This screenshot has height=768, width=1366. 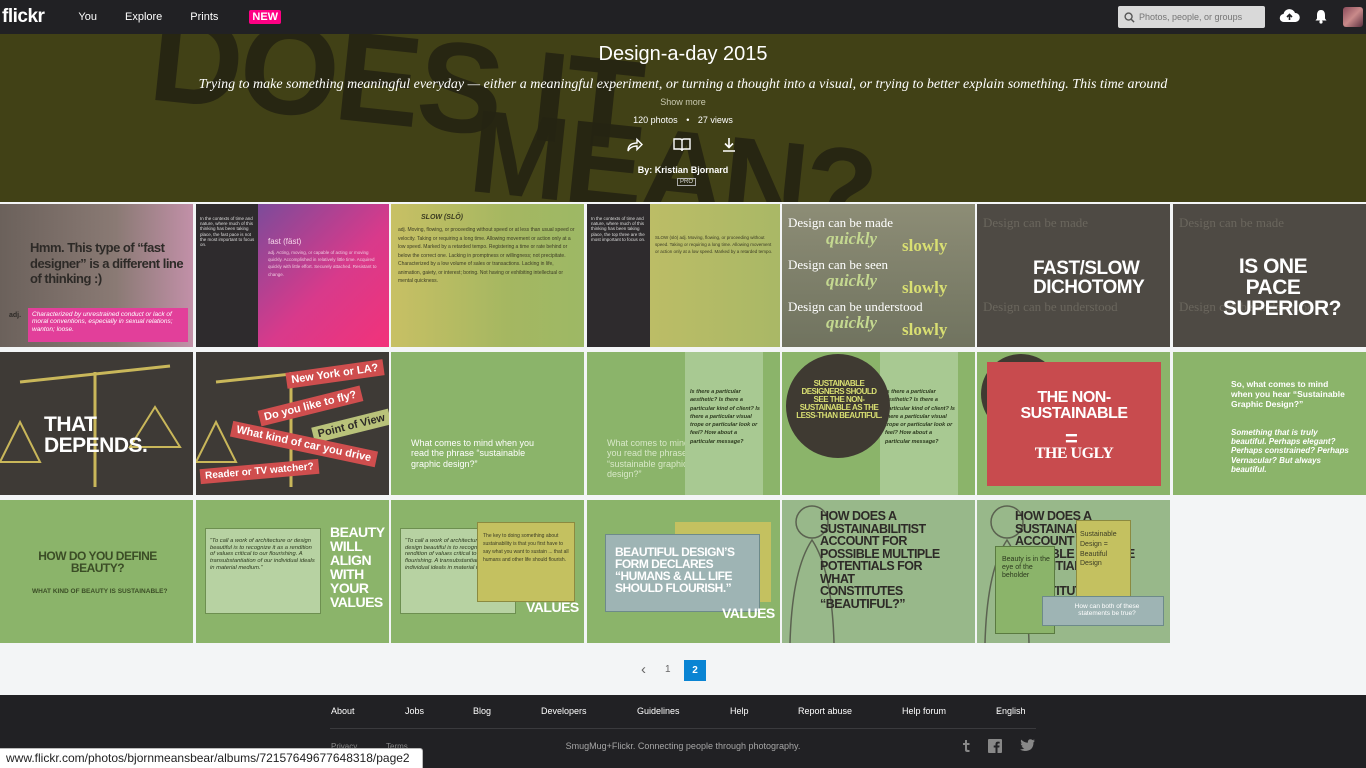 I want to click on search-icon, so click(x=1129, y=17).